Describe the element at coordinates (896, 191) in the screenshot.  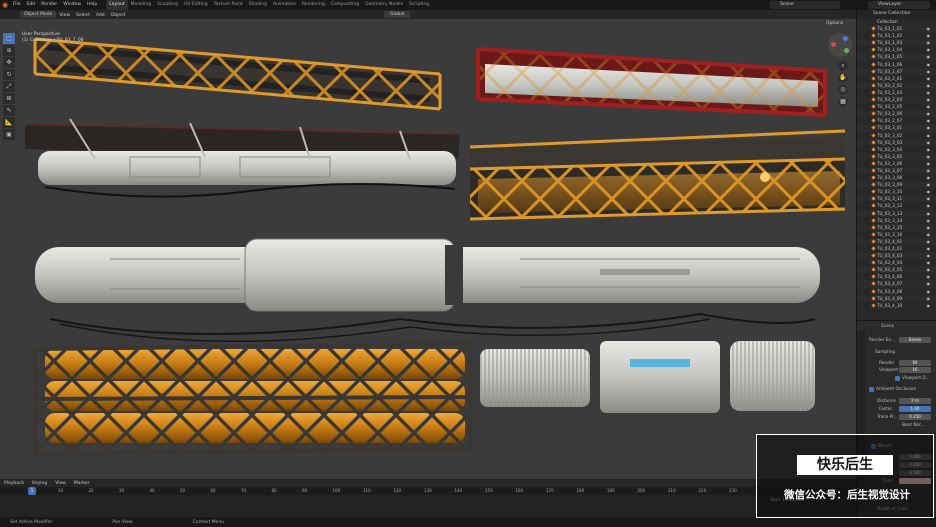
I see `outliner-item: TU_03_3_10 ◉` at that location.